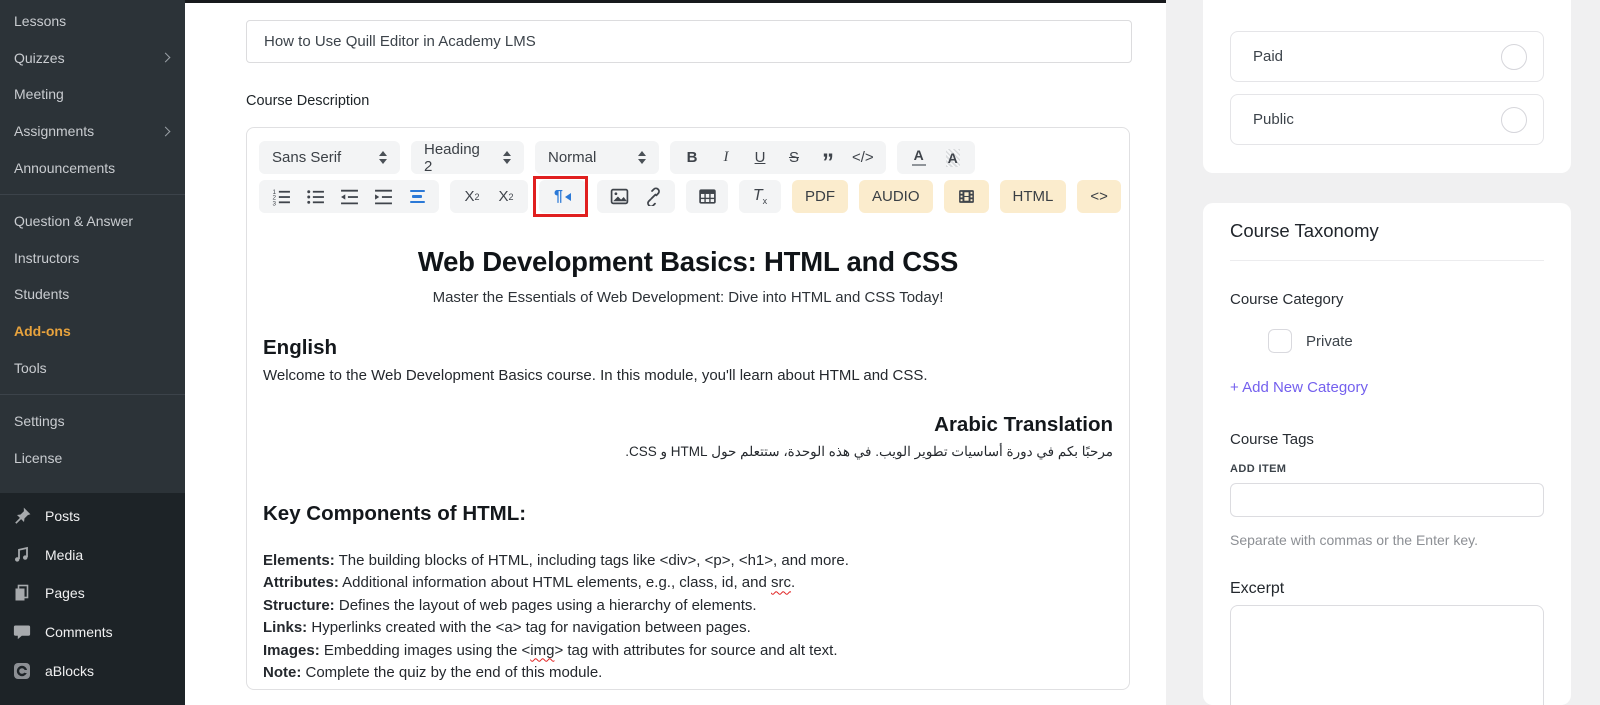  Describe the element at coordinates (1514, 119) in the screenshot. I see `public-radio` at that location.